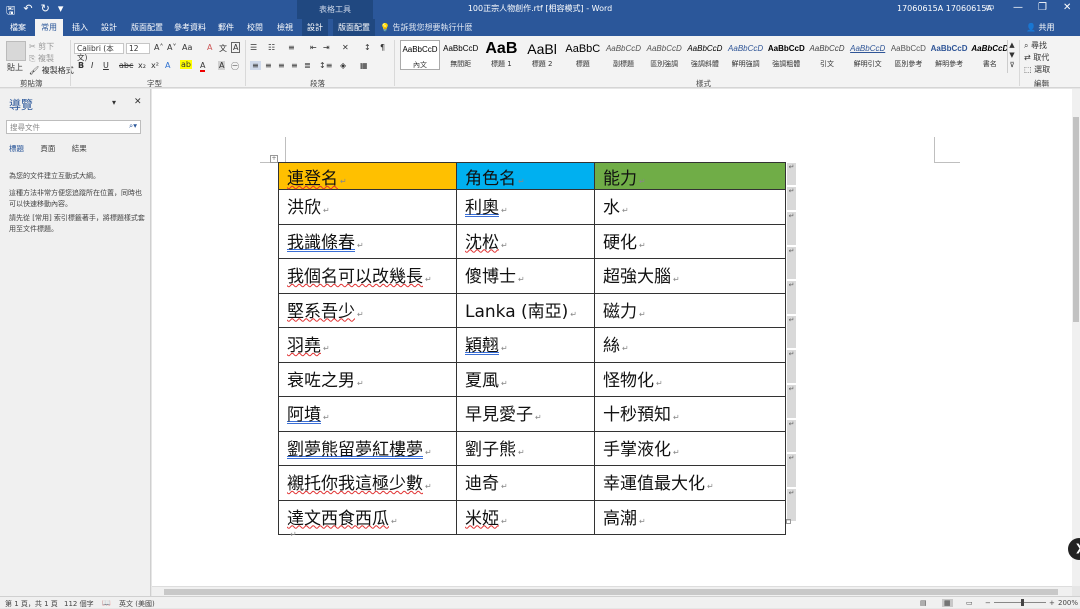  What do you see at coordinates (868, 55) in the screenshot?
I see `style-item: AaBbCcD 鮮明引文` at bounding box center [868, 55].